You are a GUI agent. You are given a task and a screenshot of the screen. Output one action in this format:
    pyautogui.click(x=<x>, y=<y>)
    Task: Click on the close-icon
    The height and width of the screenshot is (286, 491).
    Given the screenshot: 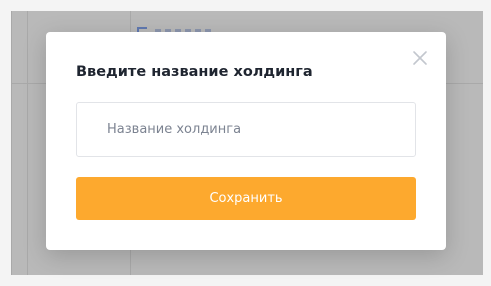 What is the action you would take?
    pyautogui.click(x=420, y=58)
    